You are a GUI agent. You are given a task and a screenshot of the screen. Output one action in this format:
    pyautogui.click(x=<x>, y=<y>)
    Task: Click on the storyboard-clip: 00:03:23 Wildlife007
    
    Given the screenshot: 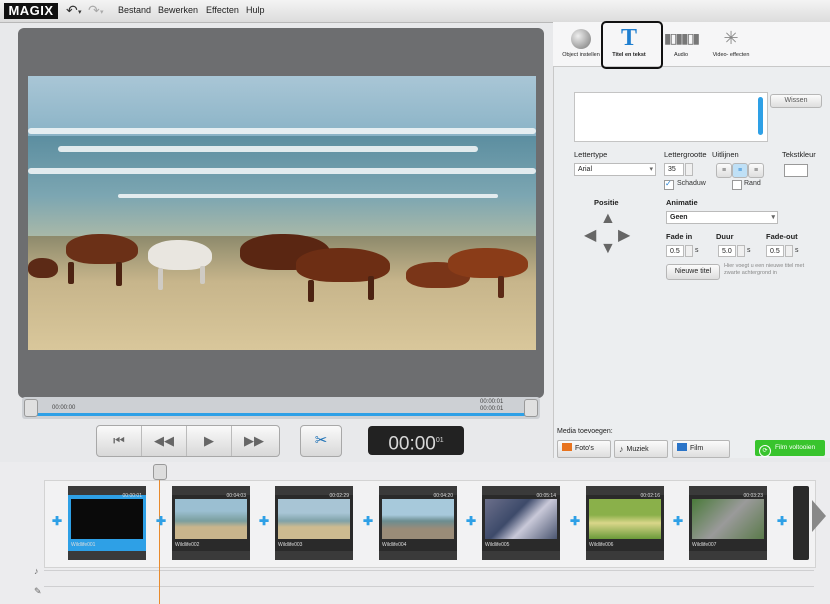 What is the action you would take?
    pyautogui.click(x=728, y=523)
    